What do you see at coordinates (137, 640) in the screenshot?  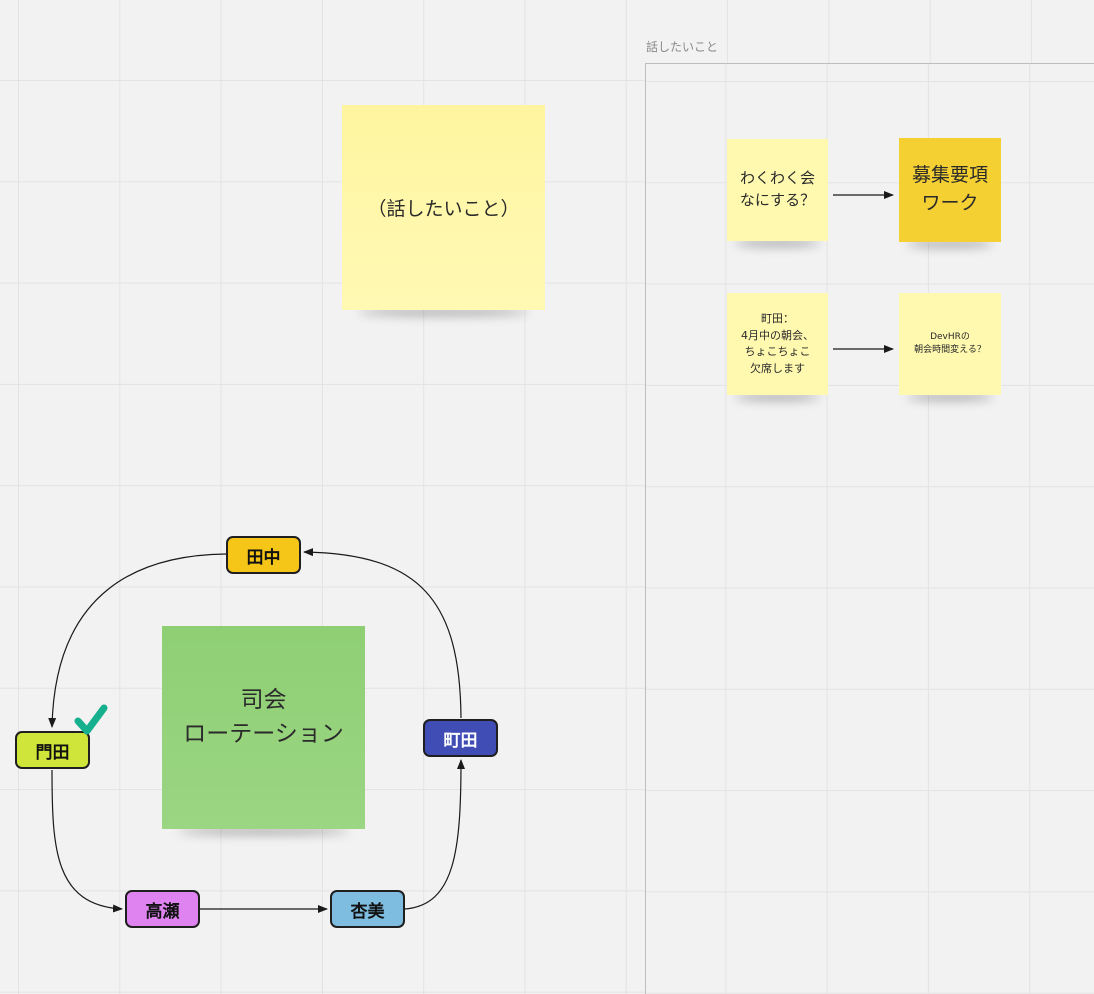 I see `arrow-tanaka-to-kadota` at bounding box center [137, 640].